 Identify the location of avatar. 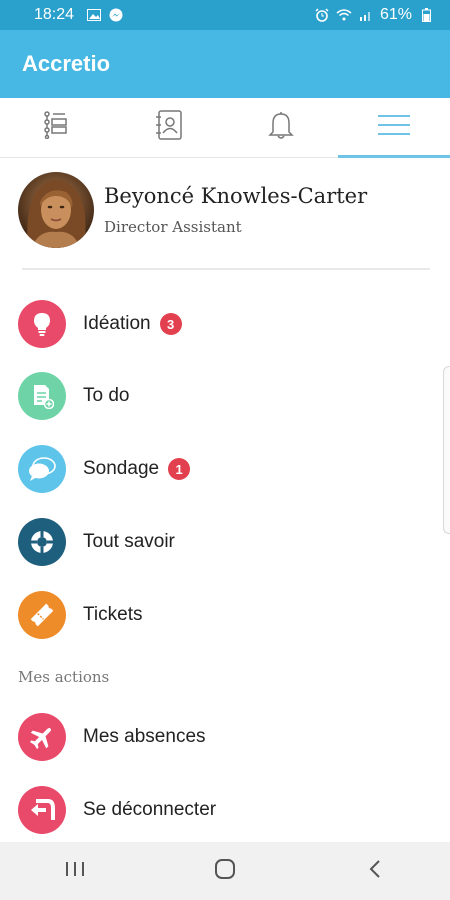
(56, 210).